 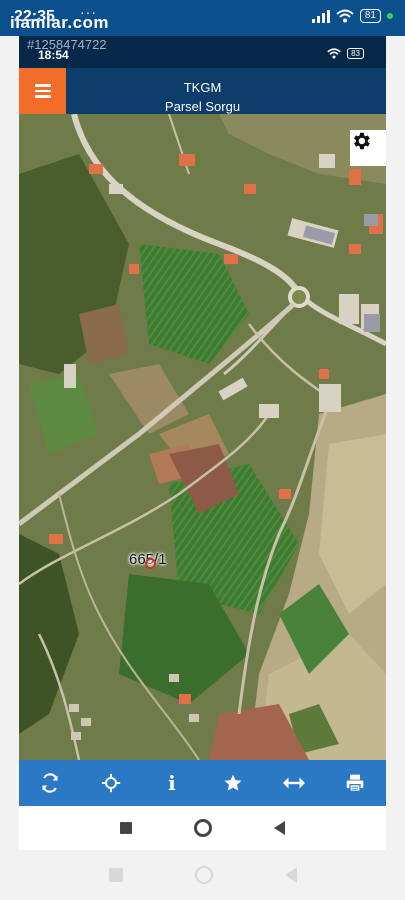 I want to click on favorite-button, so click(x=233, y=783).